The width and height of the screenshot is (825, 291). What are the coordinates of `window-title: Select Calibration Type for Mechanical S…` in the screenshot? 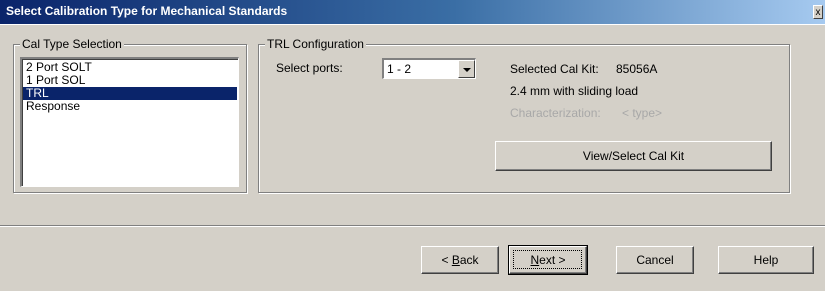 It's located at (147, 11).